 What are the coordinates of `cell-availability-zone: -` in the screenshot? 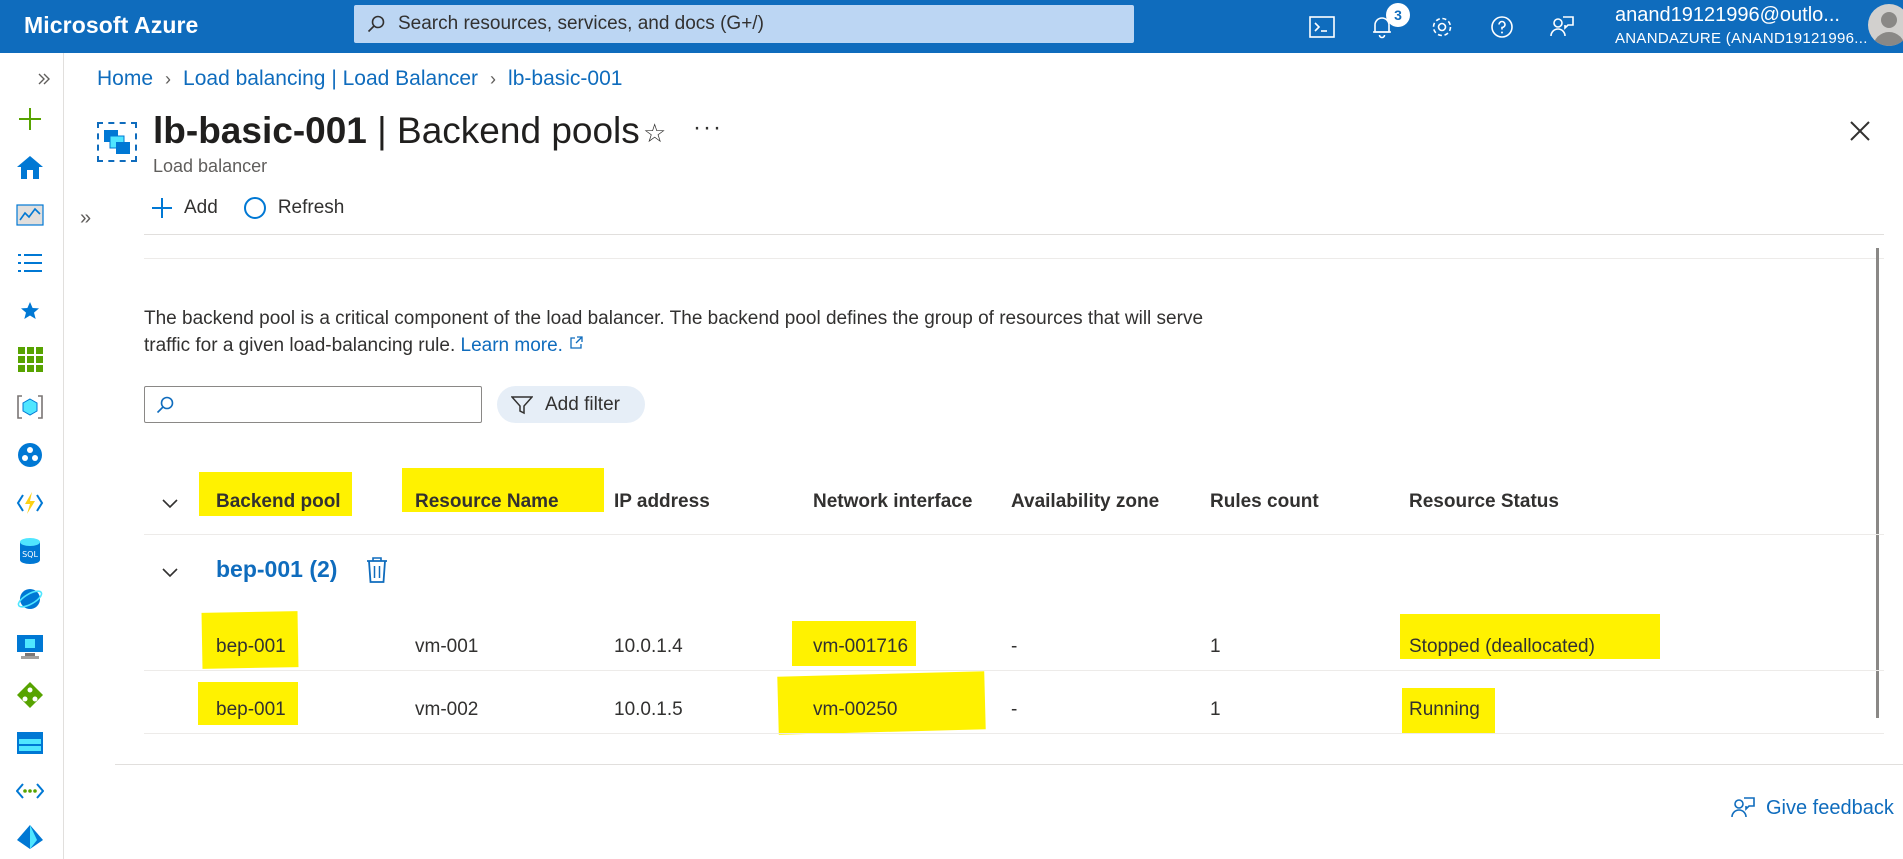 It's located at (1014, 709).